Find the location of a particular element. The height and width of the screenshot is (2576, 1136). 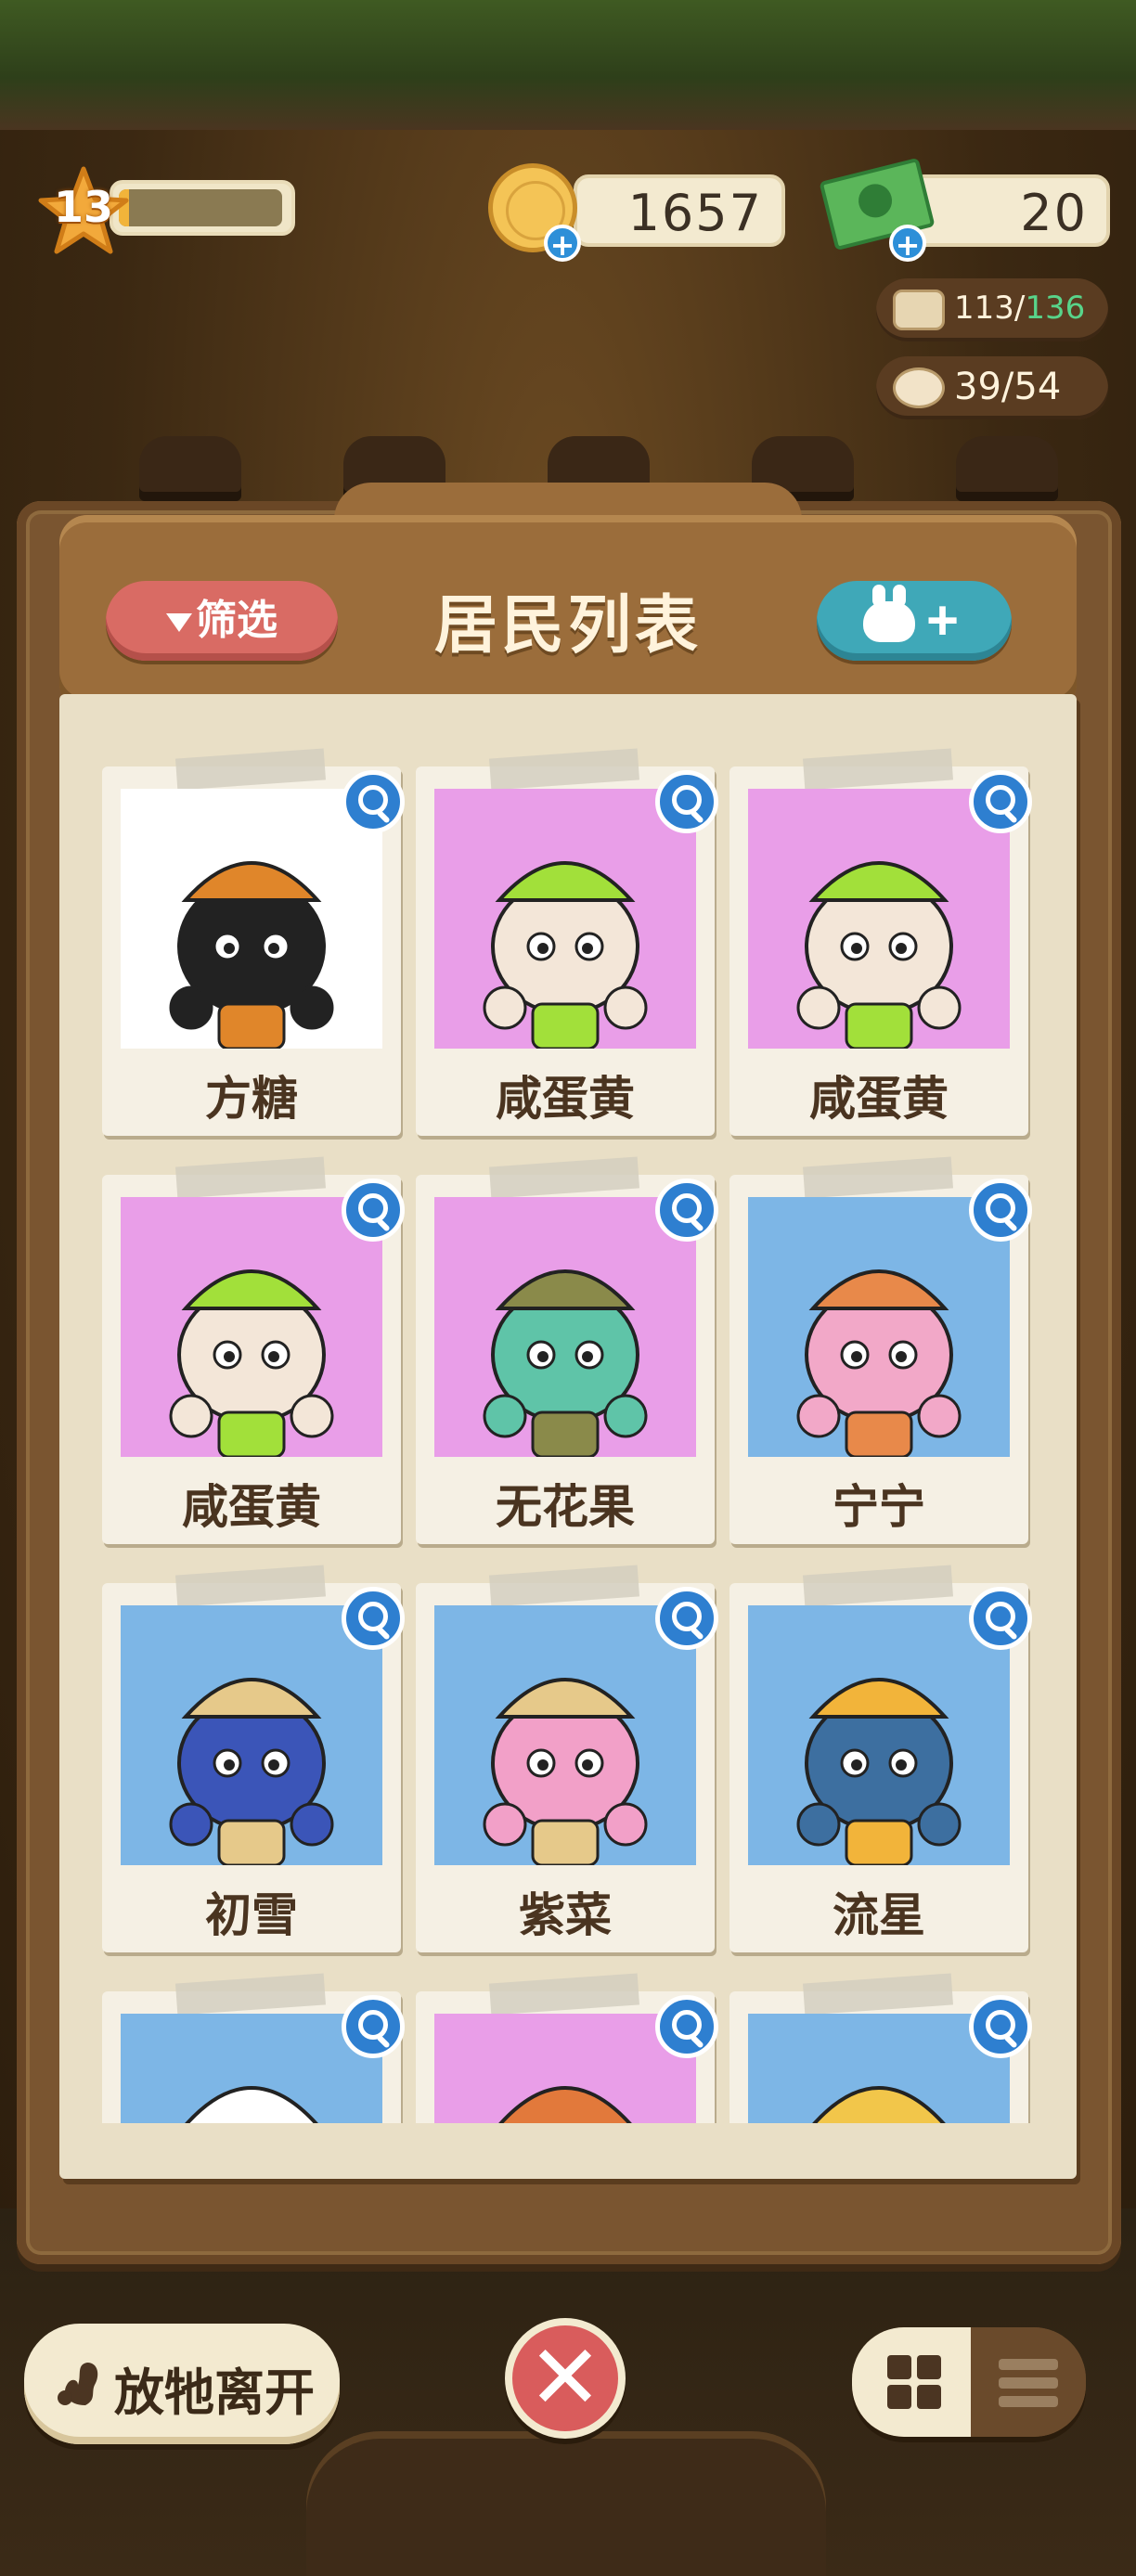

resident-name: 流星 is located at coordinates (879, 1915).